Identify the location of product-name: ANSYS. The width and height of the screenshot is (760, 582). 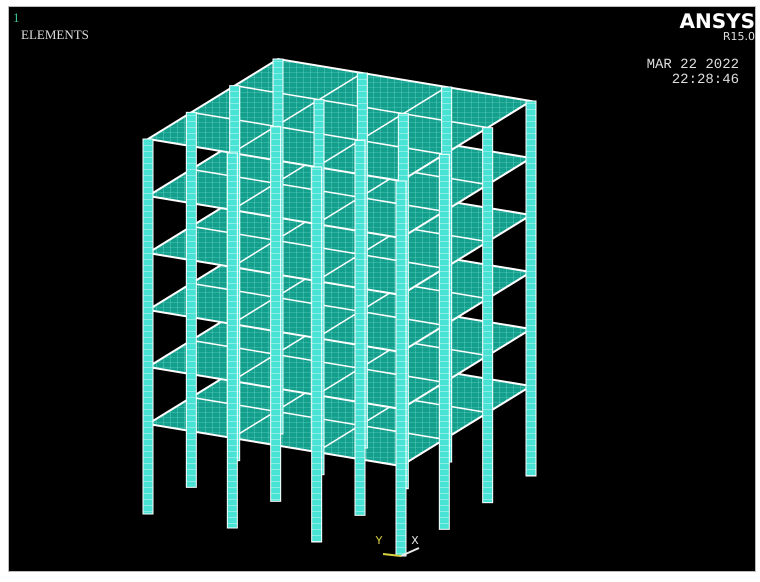
(717, 21).